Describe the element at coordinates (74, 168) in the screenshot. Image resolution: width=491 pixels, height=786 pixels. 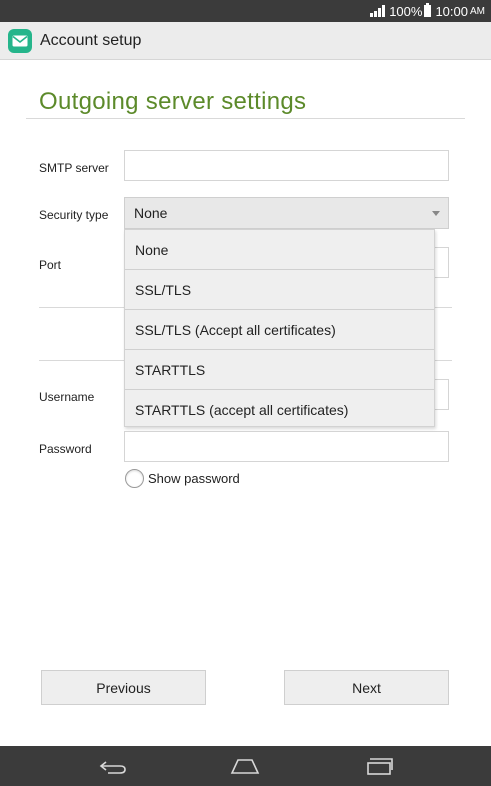
I see `smtp-server-label: SMTP server` at that location.